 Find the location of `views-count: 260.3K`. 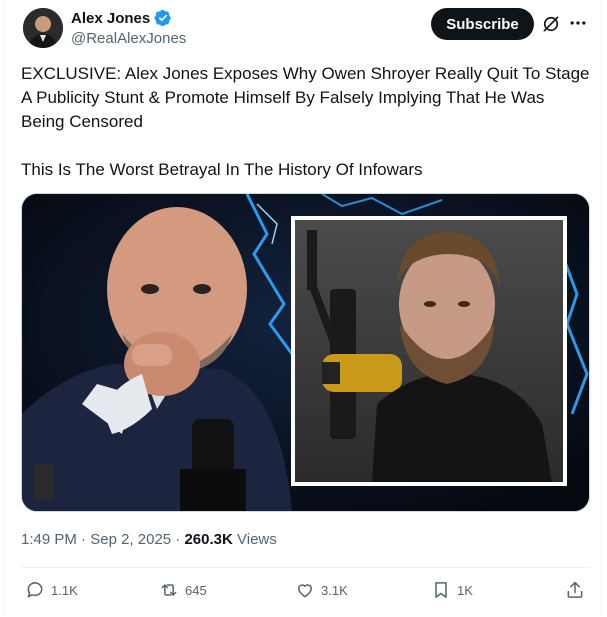

views-count: 260.3K is located at coordinates (208, 539).